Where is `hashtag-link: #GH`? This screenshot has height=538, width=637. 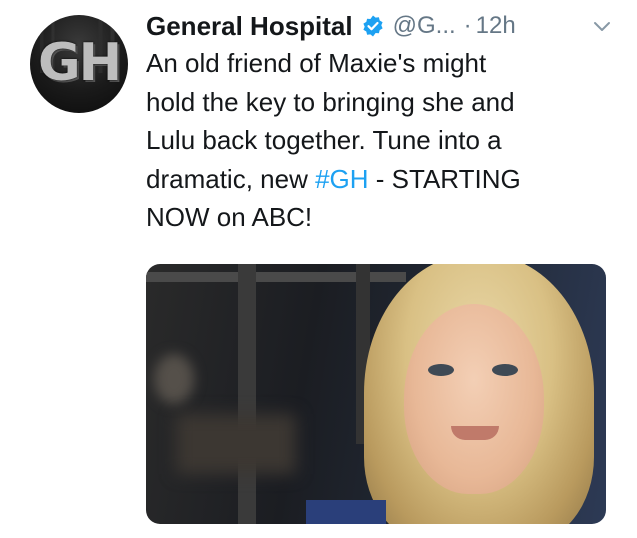 hashtag-link: #GH is located at coordinates (341, 179).